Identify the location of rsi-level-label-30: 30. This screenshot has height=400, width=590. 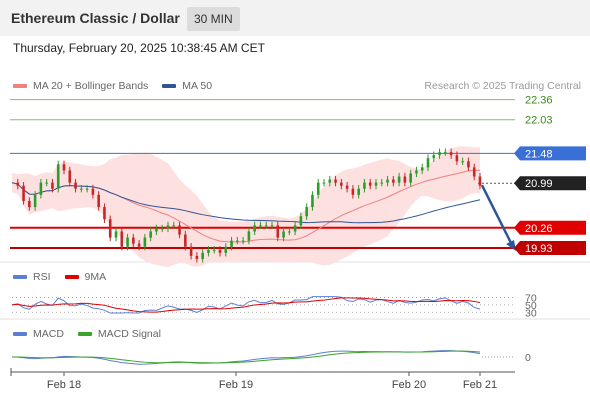
(531, 313).